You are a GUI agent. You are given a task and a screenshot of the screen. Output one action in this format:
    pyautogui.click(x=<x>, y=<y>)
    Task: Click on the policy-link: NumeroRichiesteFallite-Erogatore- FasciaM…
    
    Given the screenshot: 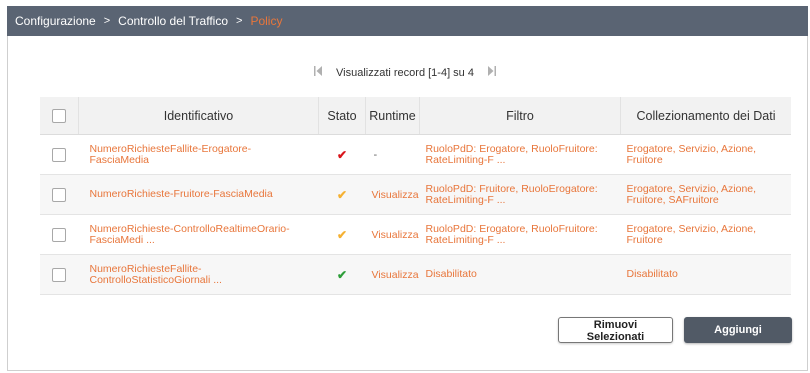 What is the action you would take?
    pyautogui.click(x=204, y=154)
    